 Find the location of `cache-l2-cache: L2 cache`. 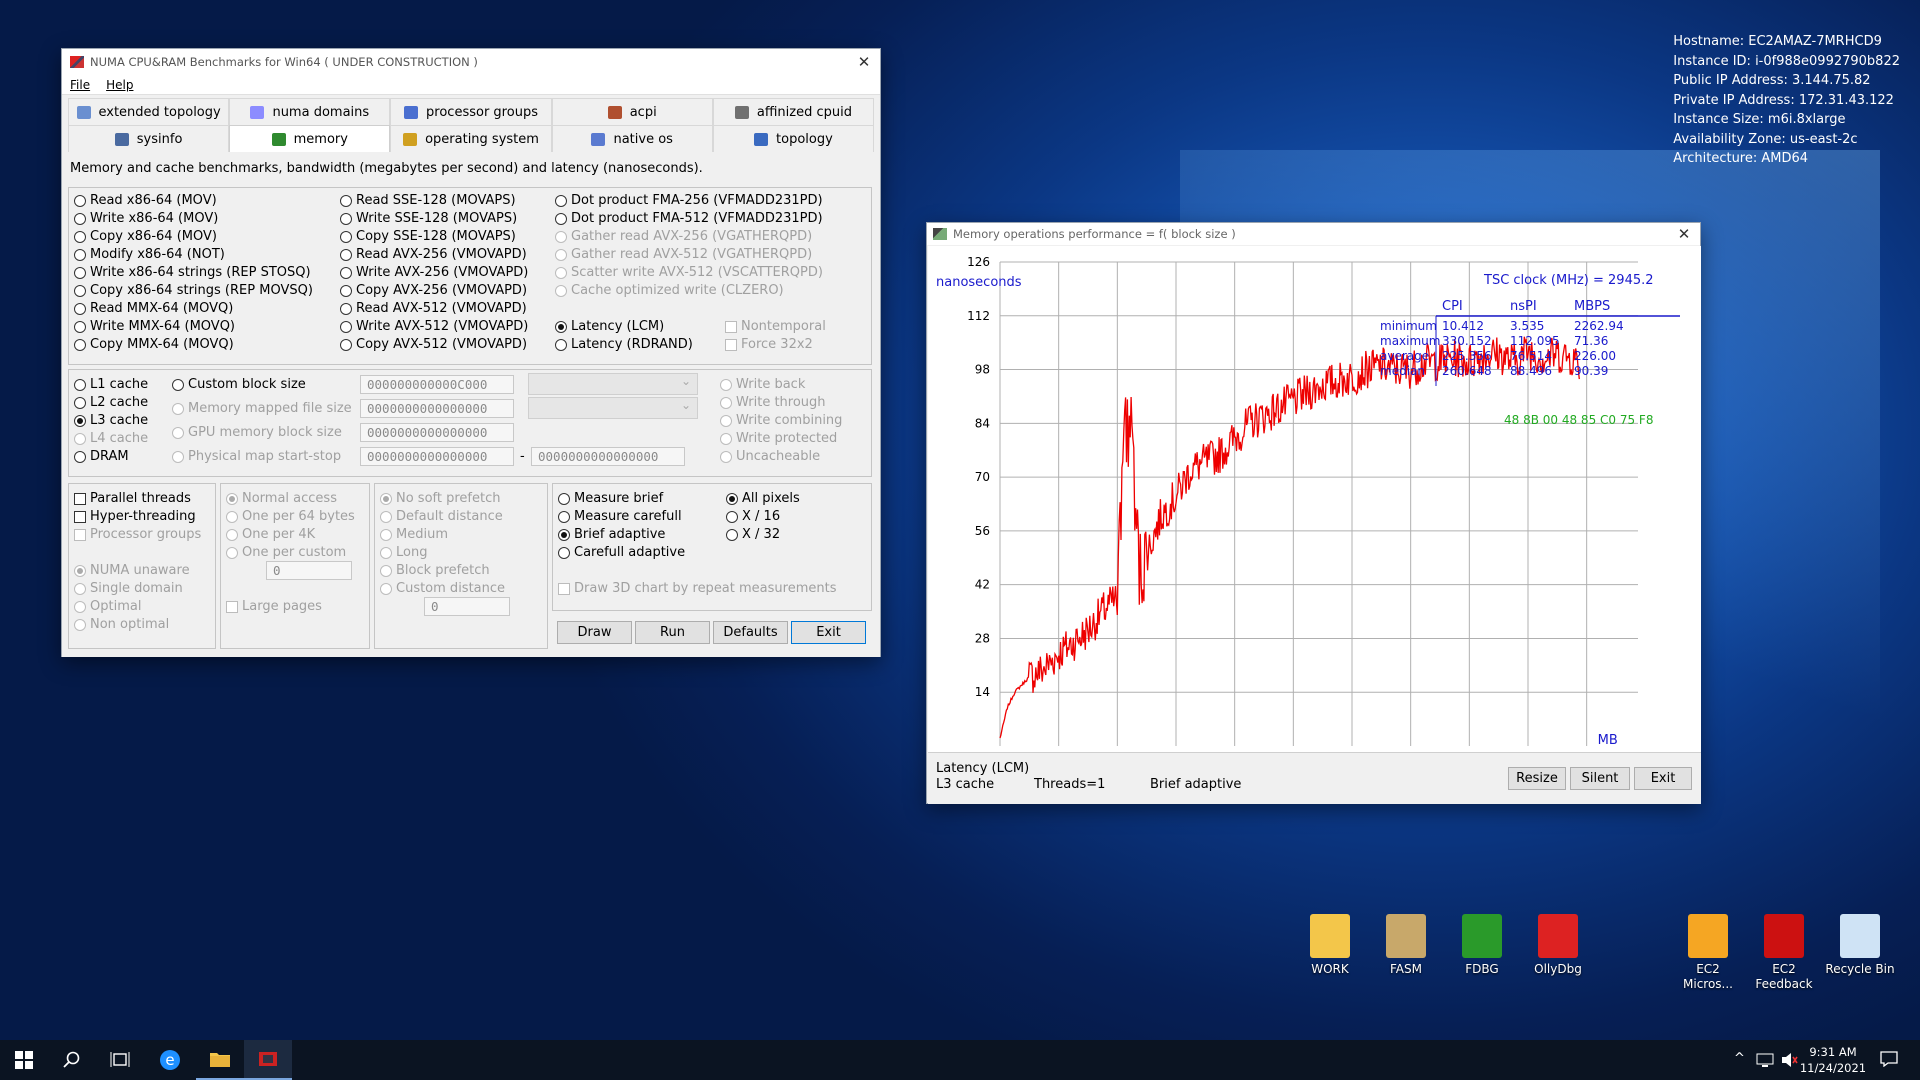

cache-l2-cache: L2 cache is located at coordinates (111, 402).